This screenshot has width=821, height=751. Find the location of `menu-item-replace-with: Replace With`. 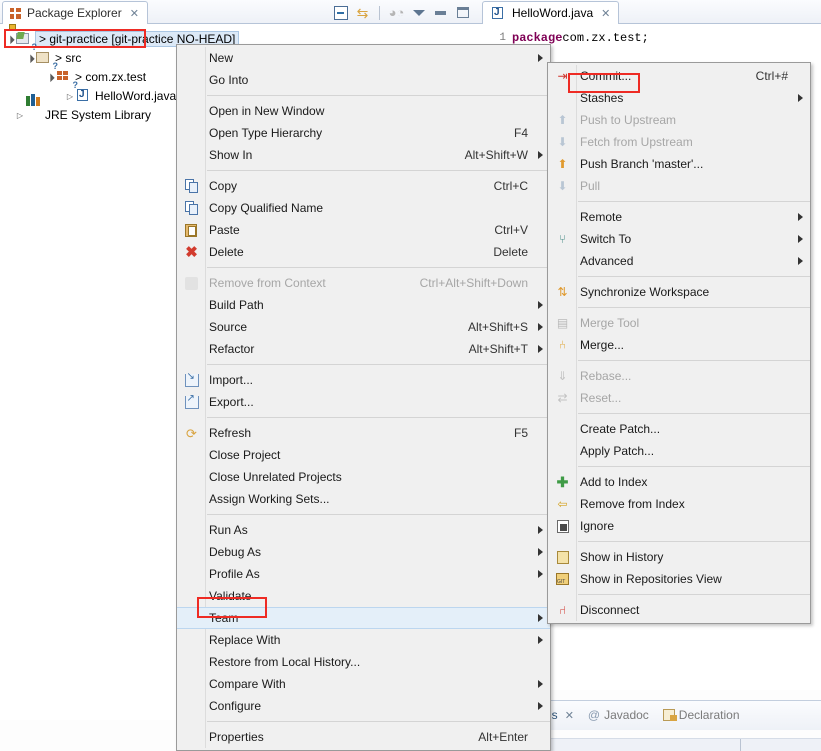

menu-item-replace-with: Replace With is located at coordinates (363, 640).